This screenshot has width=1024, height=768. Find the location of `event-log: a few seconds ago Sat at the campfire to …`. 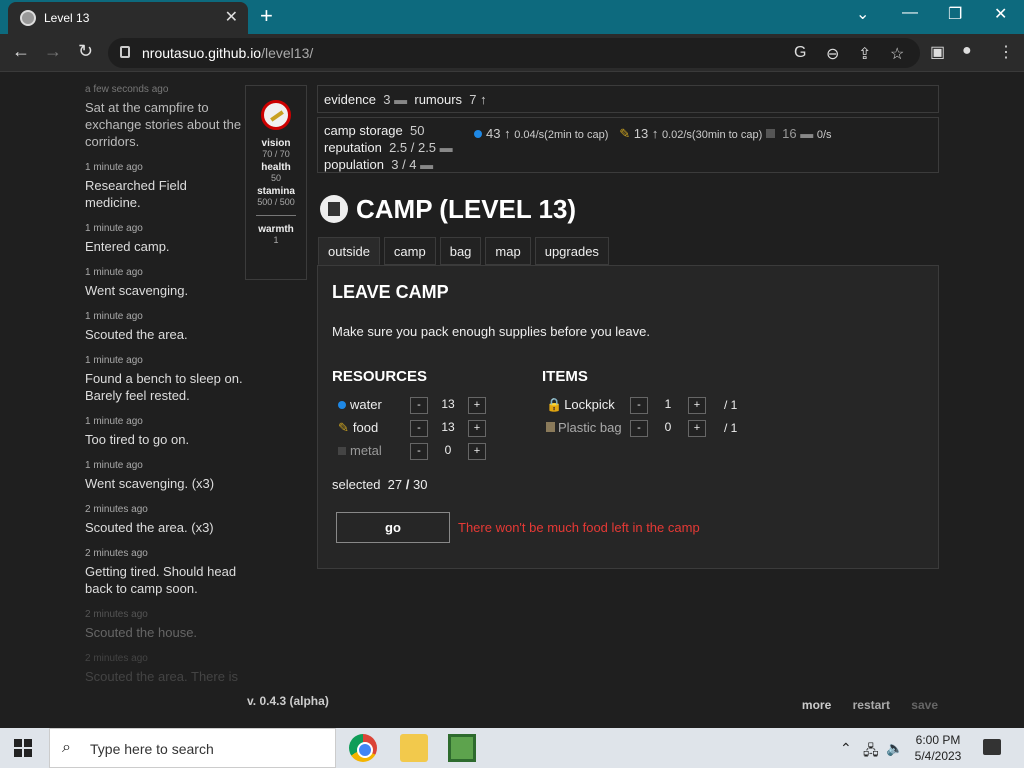

event-log: a few seconds ago Sat at the campfire to … is located at coordinates (165, 390).